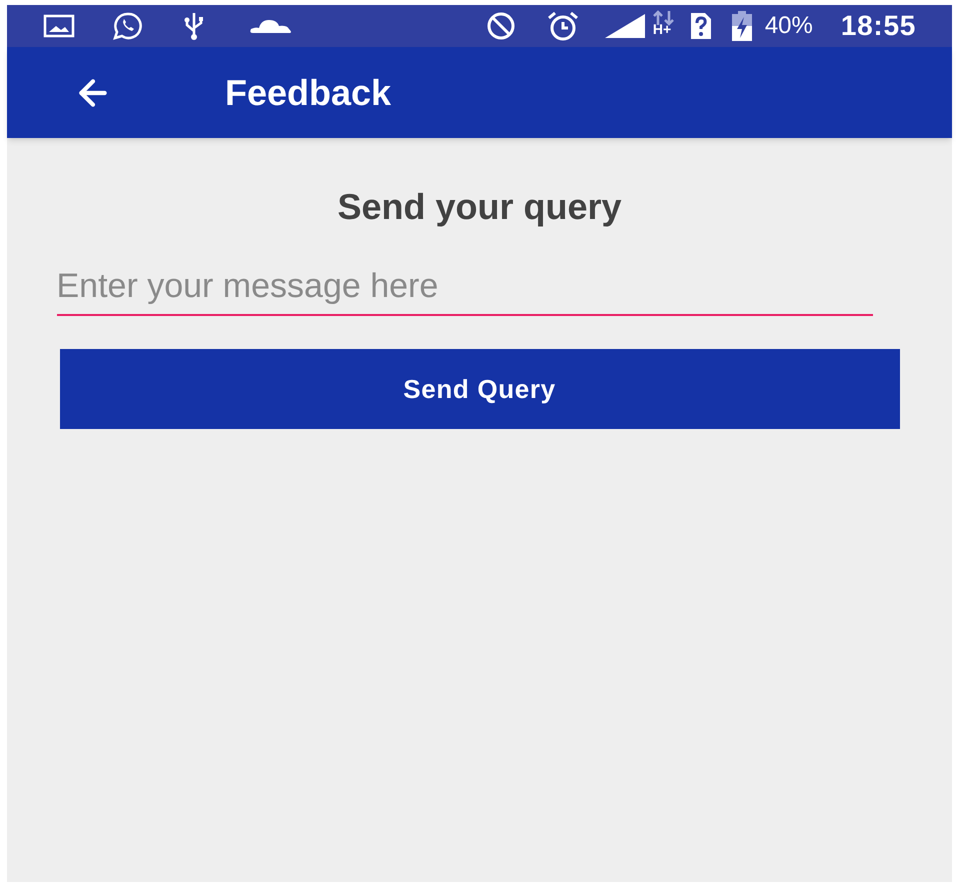 This screenshot has width=956, height=884. What do you see at coordinates (128, 26) in the screenshot?
I see `chat-bubble-icon` at bounding box center [128, 26].